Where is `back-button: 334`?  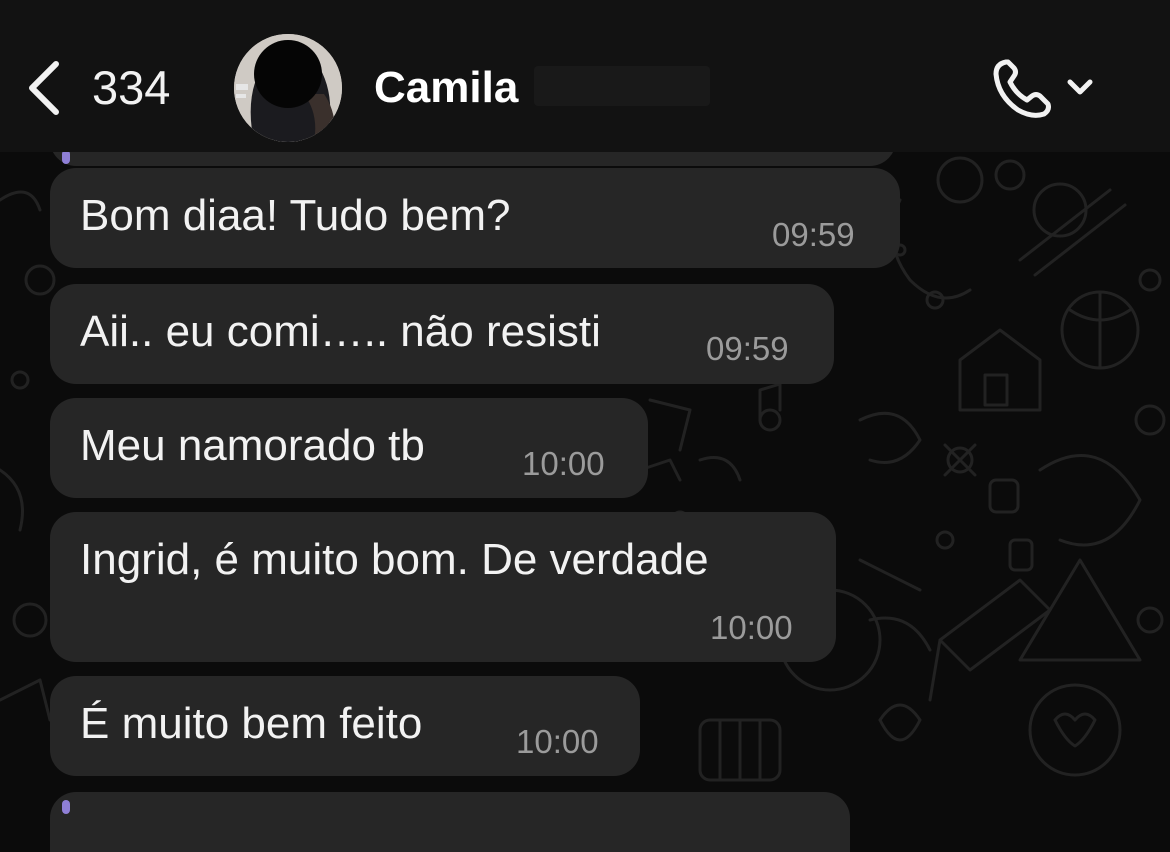
back-button: 334 is located at coordinates (104, 88).